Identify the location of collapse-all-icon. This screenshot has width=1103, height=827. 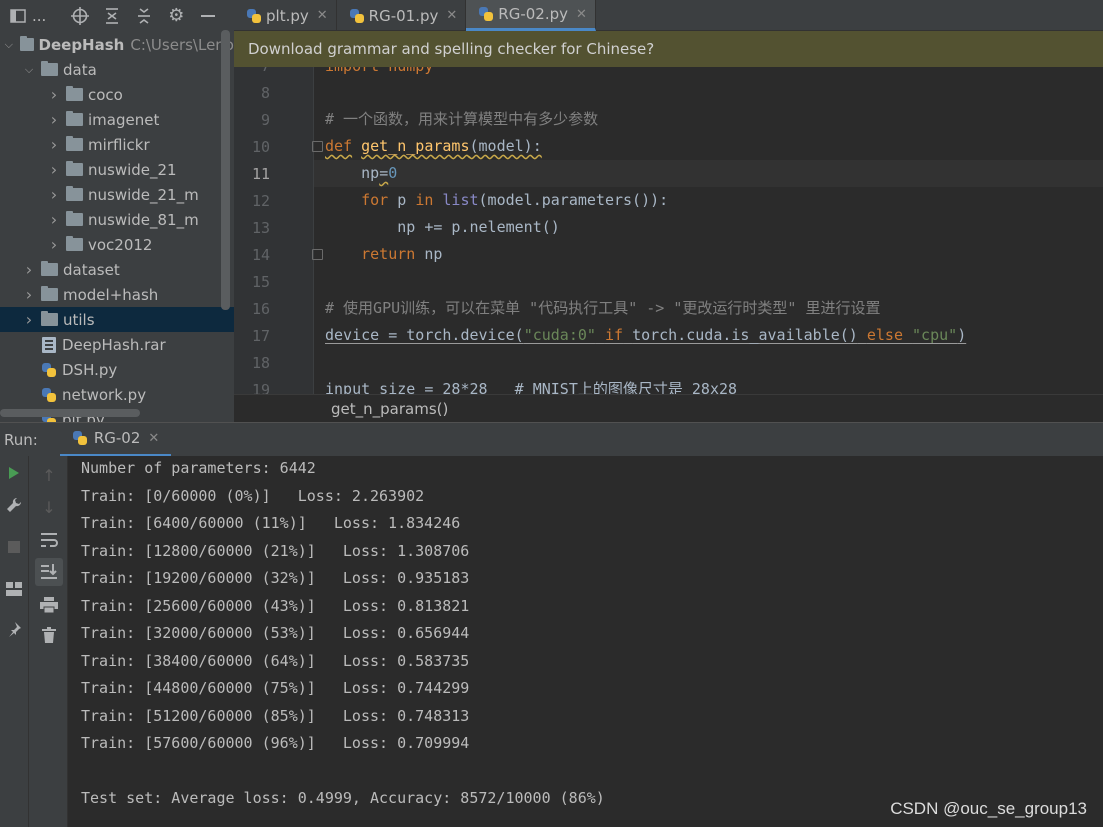
(144, 16).